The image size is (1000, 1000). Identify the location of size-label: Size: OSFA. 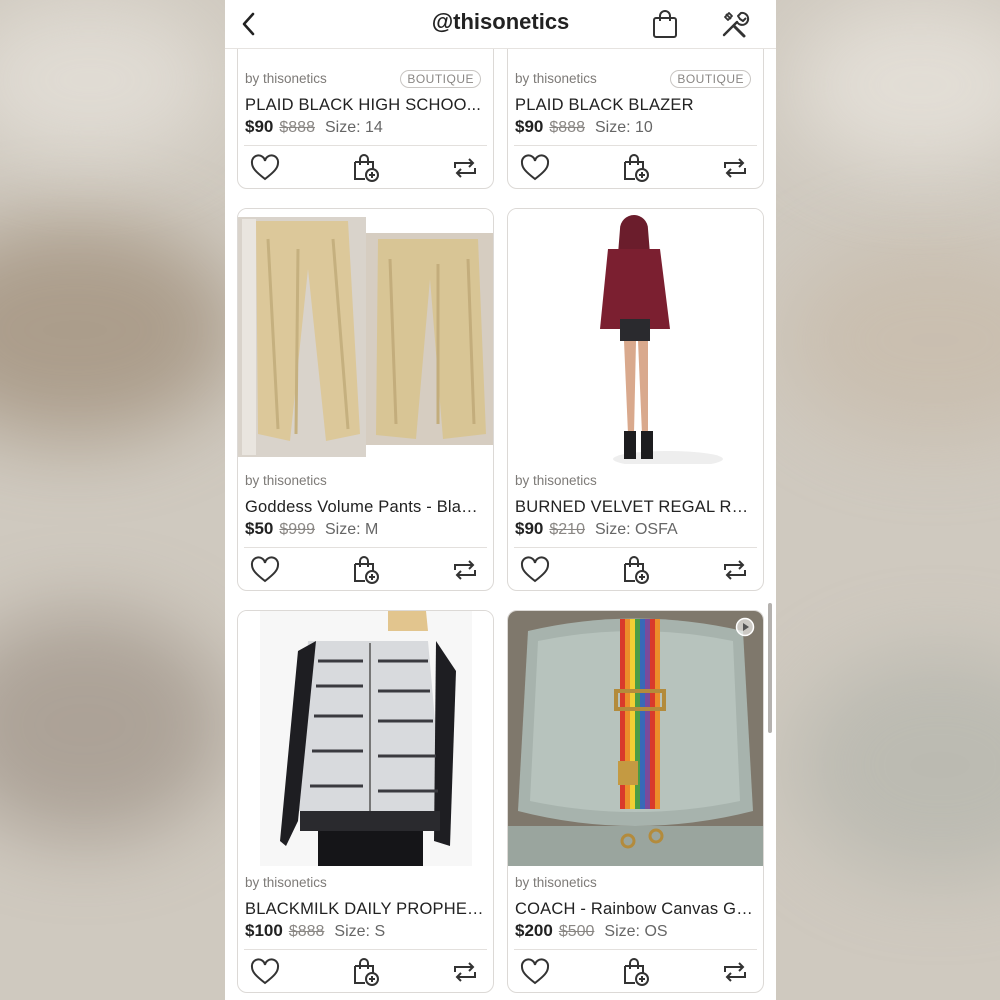
(636, 529).